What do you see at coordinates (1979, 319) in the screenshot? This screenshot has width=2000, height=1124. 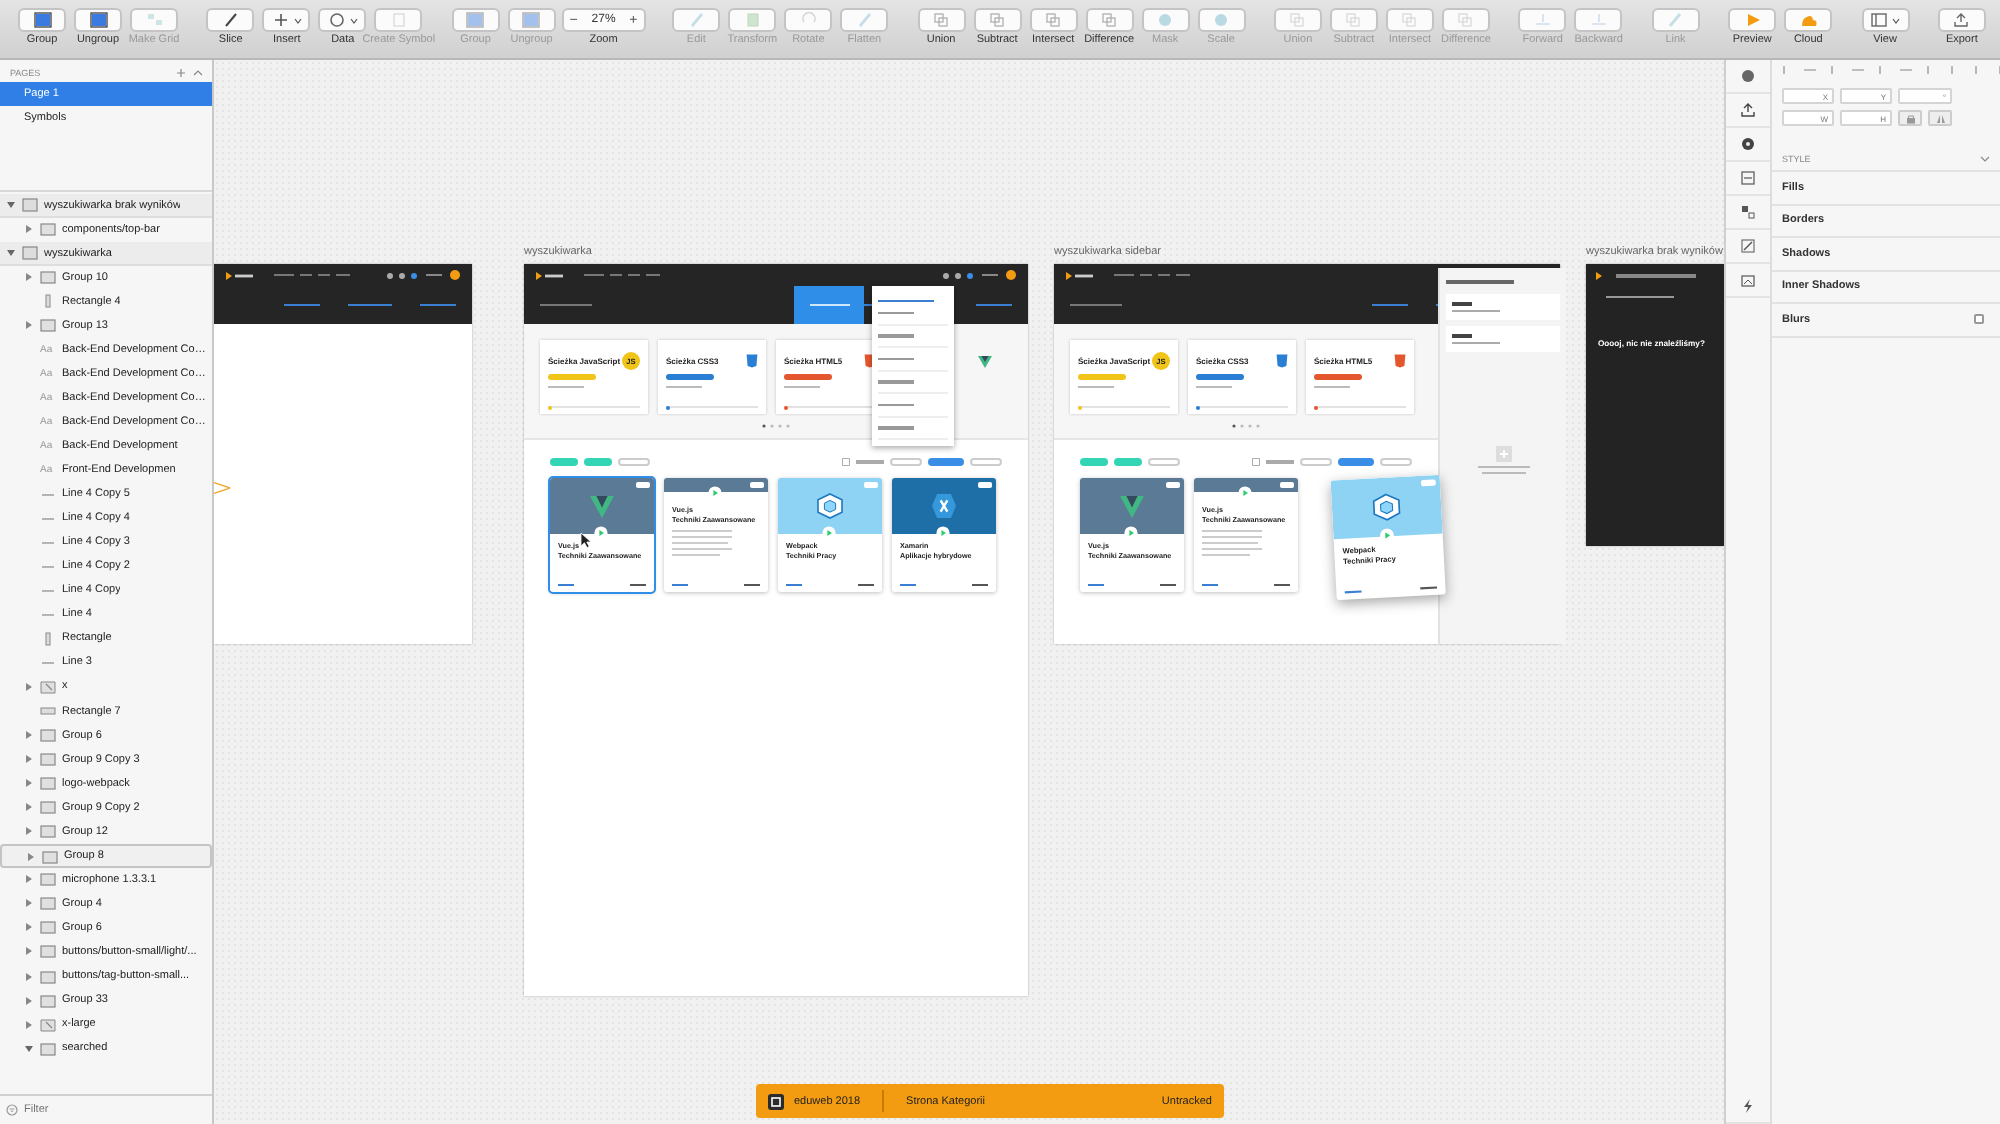 I see `checkbox` at bounding box center [1979, 319].